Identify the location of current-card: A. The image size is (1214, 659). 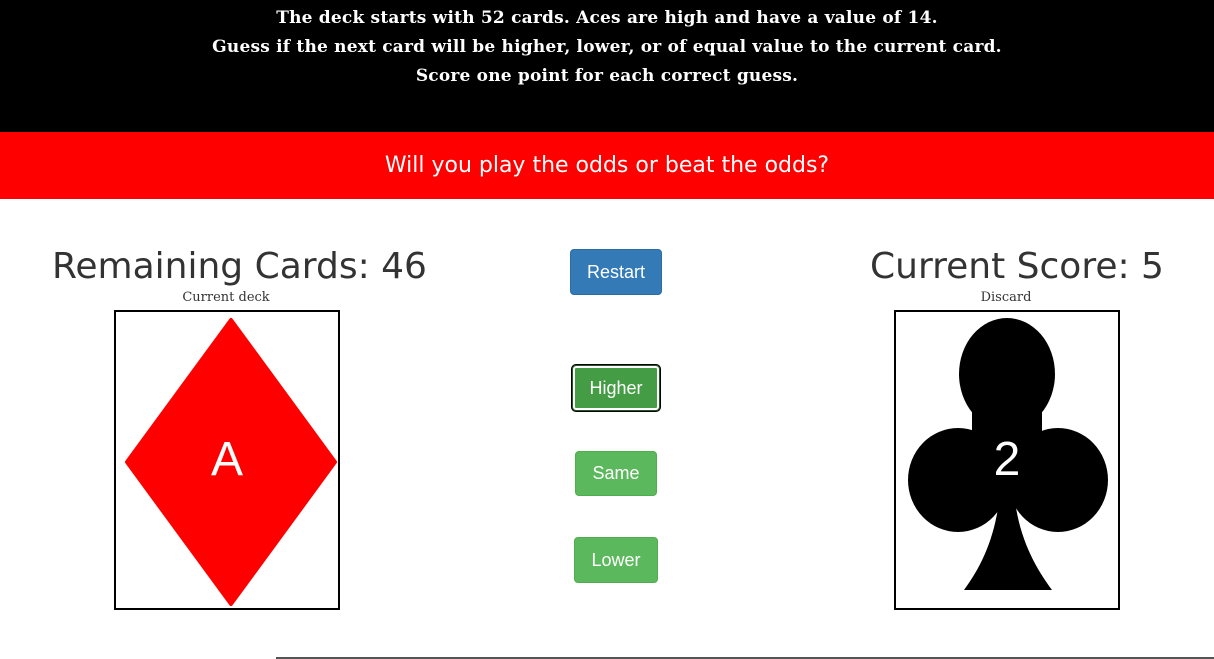
(227, 460).